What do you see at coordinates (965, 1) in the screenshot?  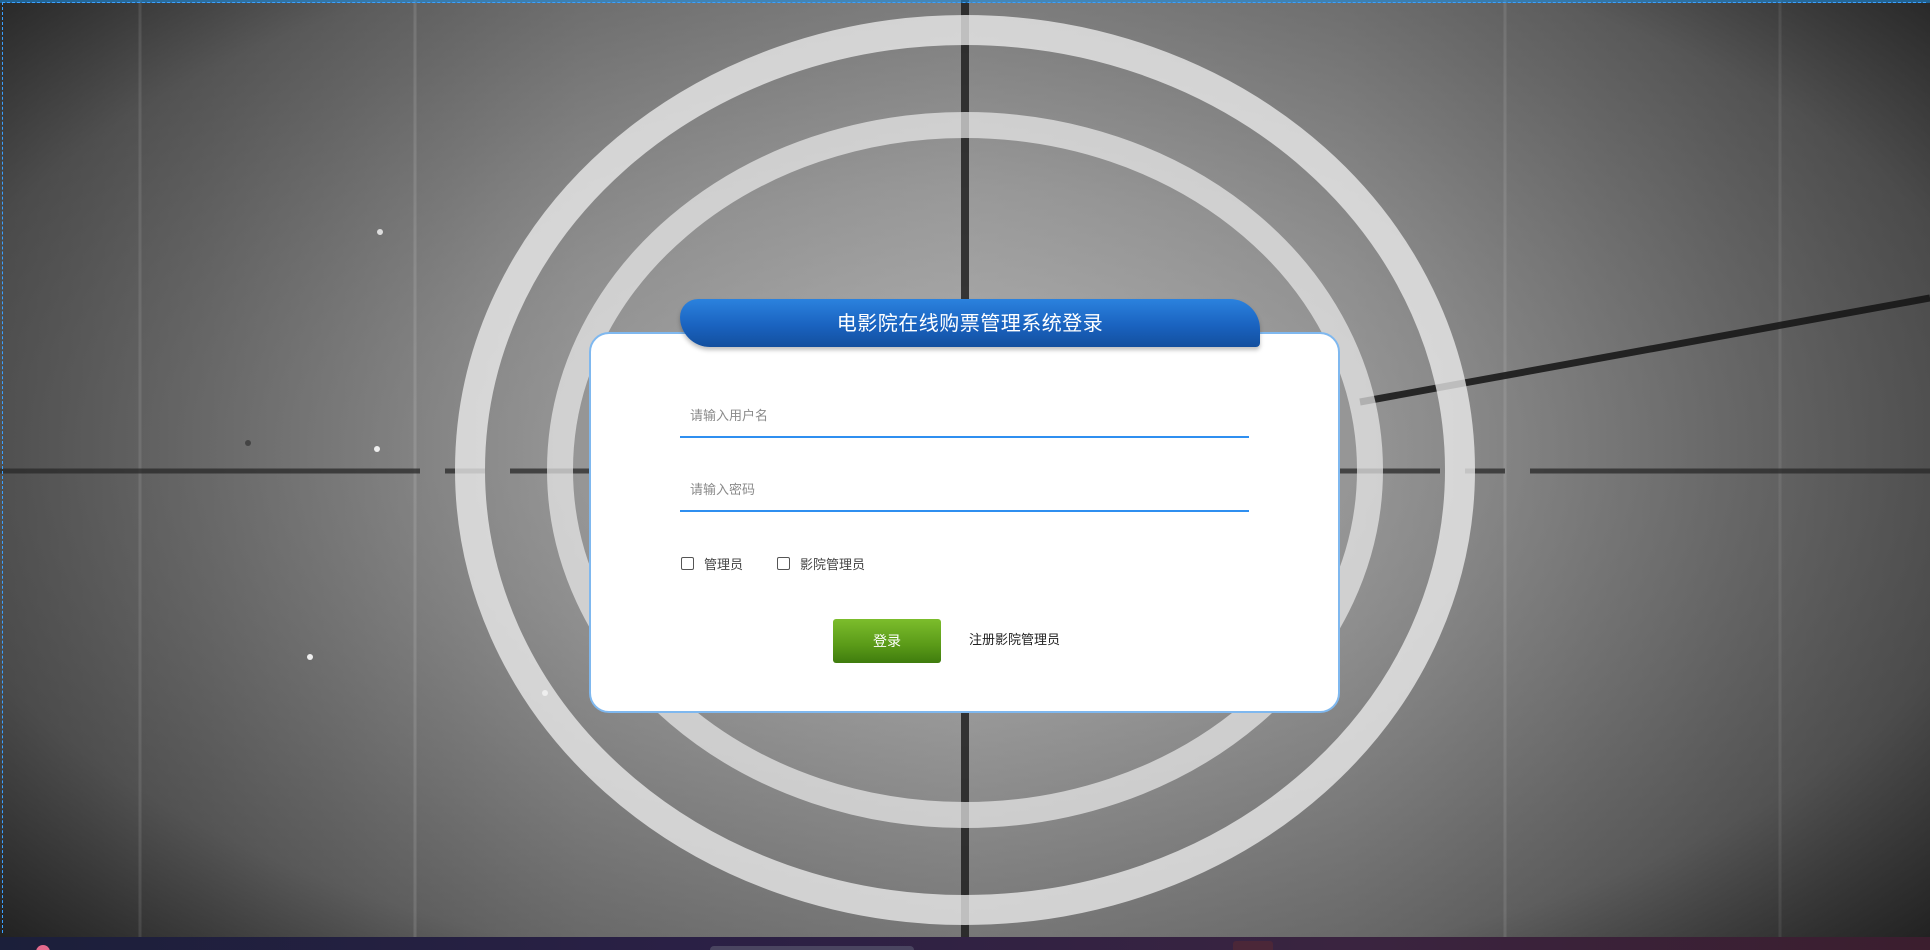 I see `window-top-edge` at bounding box center [965, 1].